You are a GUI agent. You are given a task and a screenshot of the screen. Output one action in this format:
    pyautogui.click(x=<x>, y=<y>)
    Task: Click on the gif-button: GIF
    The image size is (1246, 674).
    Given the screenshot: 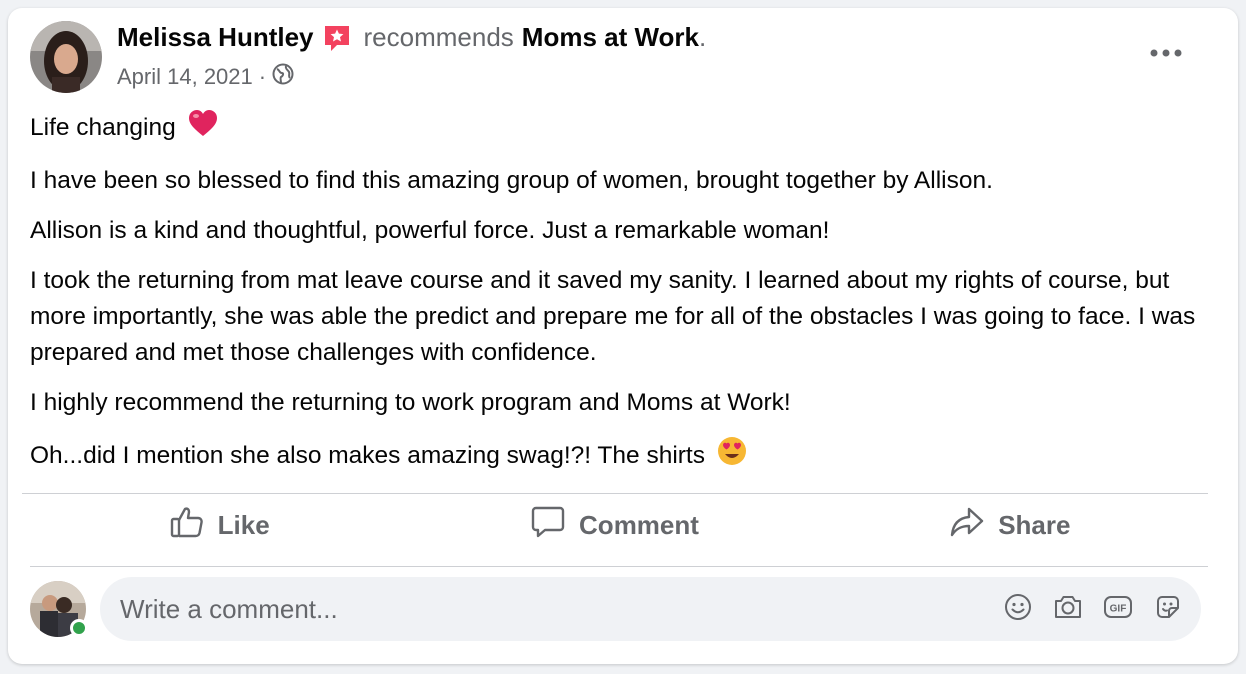 What is the action you would take?
    pyautogui.click(x=1118, y=609)
    